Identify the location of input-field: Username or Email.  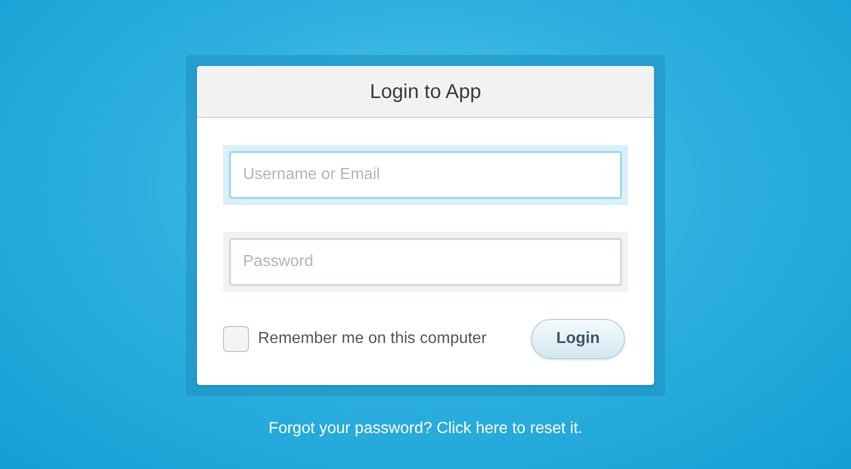
(425, 175).